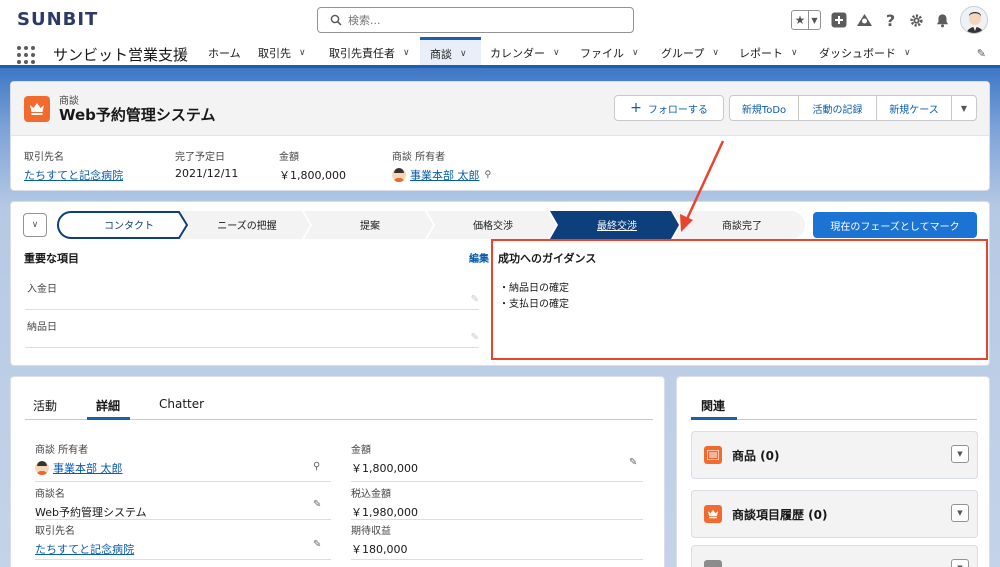 The width and height of the screenshot is (1000, 567). I want to click on highlight-owner: 商談 所有者 事業本部 太郎 ⚲, so click(442, 167).